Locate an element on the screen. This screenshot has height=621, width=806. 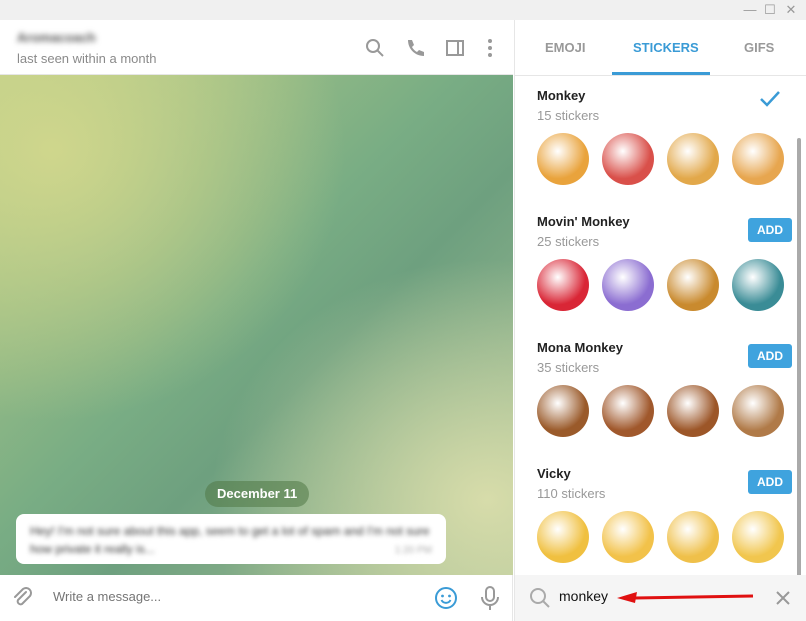
red-arrow-annotation is located at coordinates (685, 597).